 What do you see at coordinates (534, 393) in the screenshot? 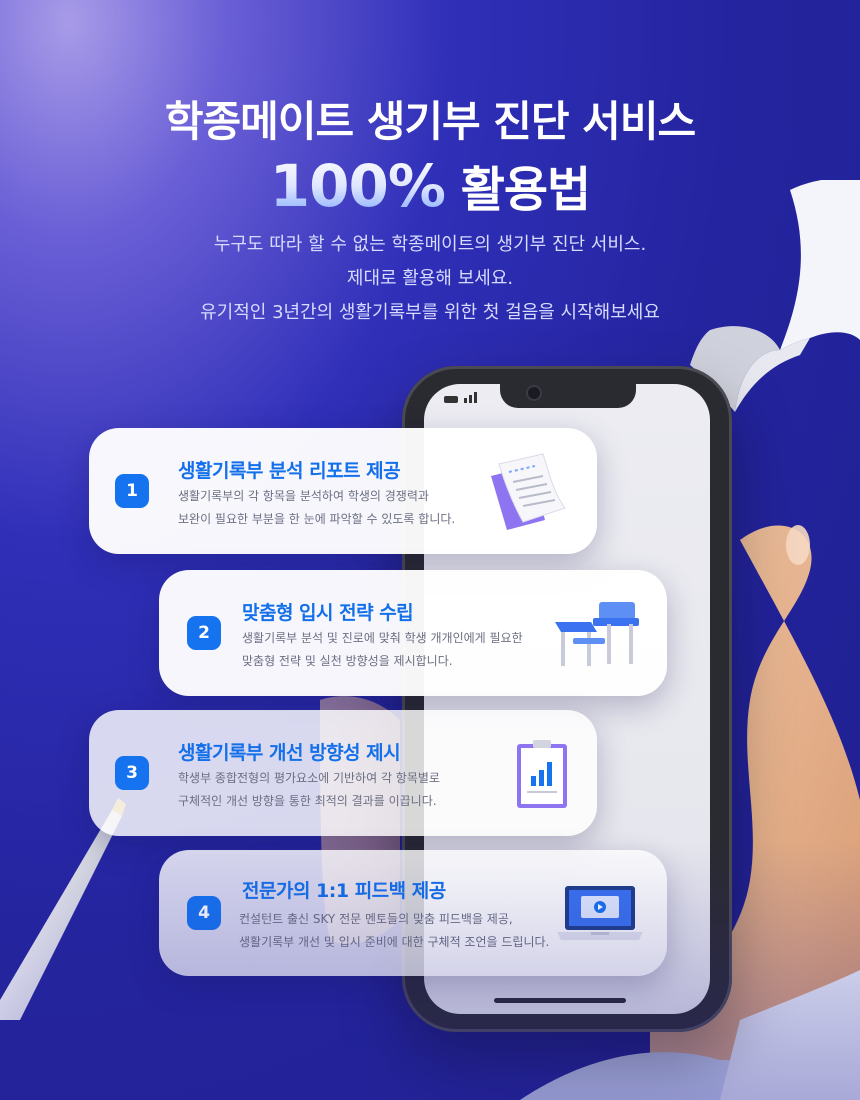
I see `camera-icon` at bounding box center [534, 393].